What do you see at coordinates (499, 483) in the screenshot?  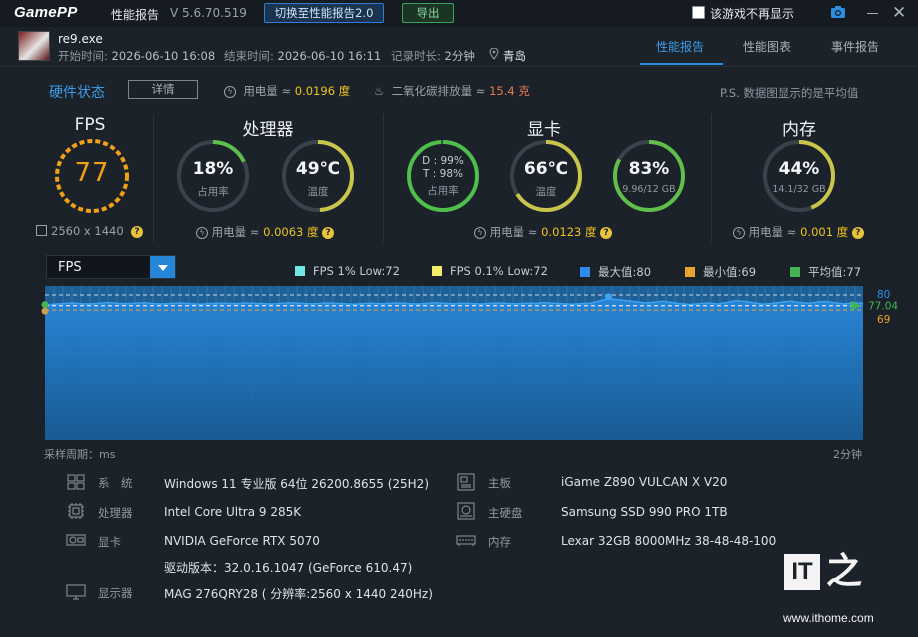 I see `board-label: 主板` at bounding box center [499, 483].